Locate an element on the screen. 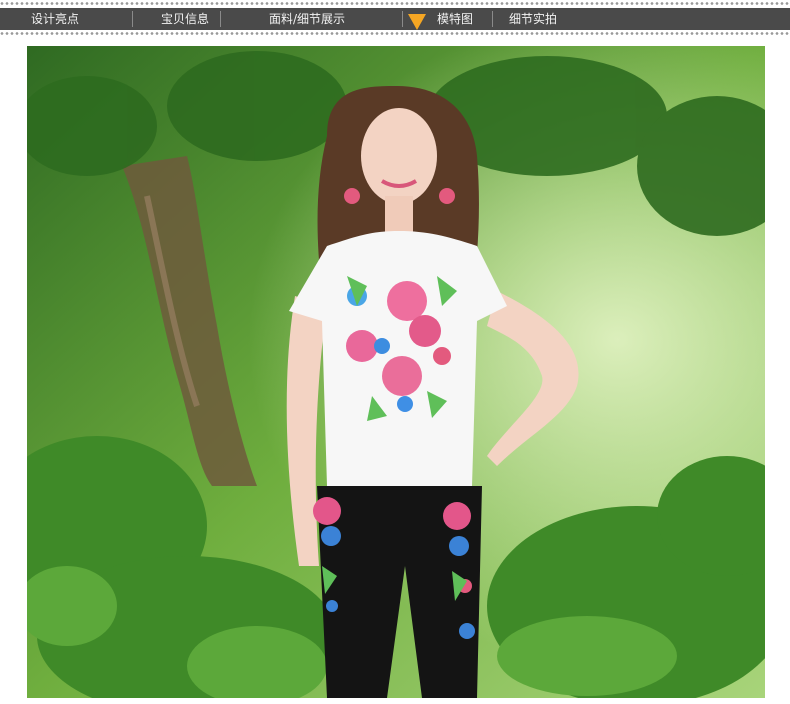  nav-item-design-highlights: 设计亮点 is located at coordinates (55, 19).